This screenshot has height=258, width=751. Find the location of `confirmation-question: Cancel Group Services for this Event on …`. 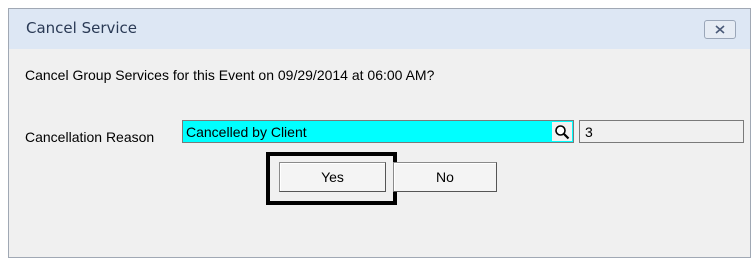

confirmation-question: Cancel Group Services for this Event on … is located at coordinates (230, 75).